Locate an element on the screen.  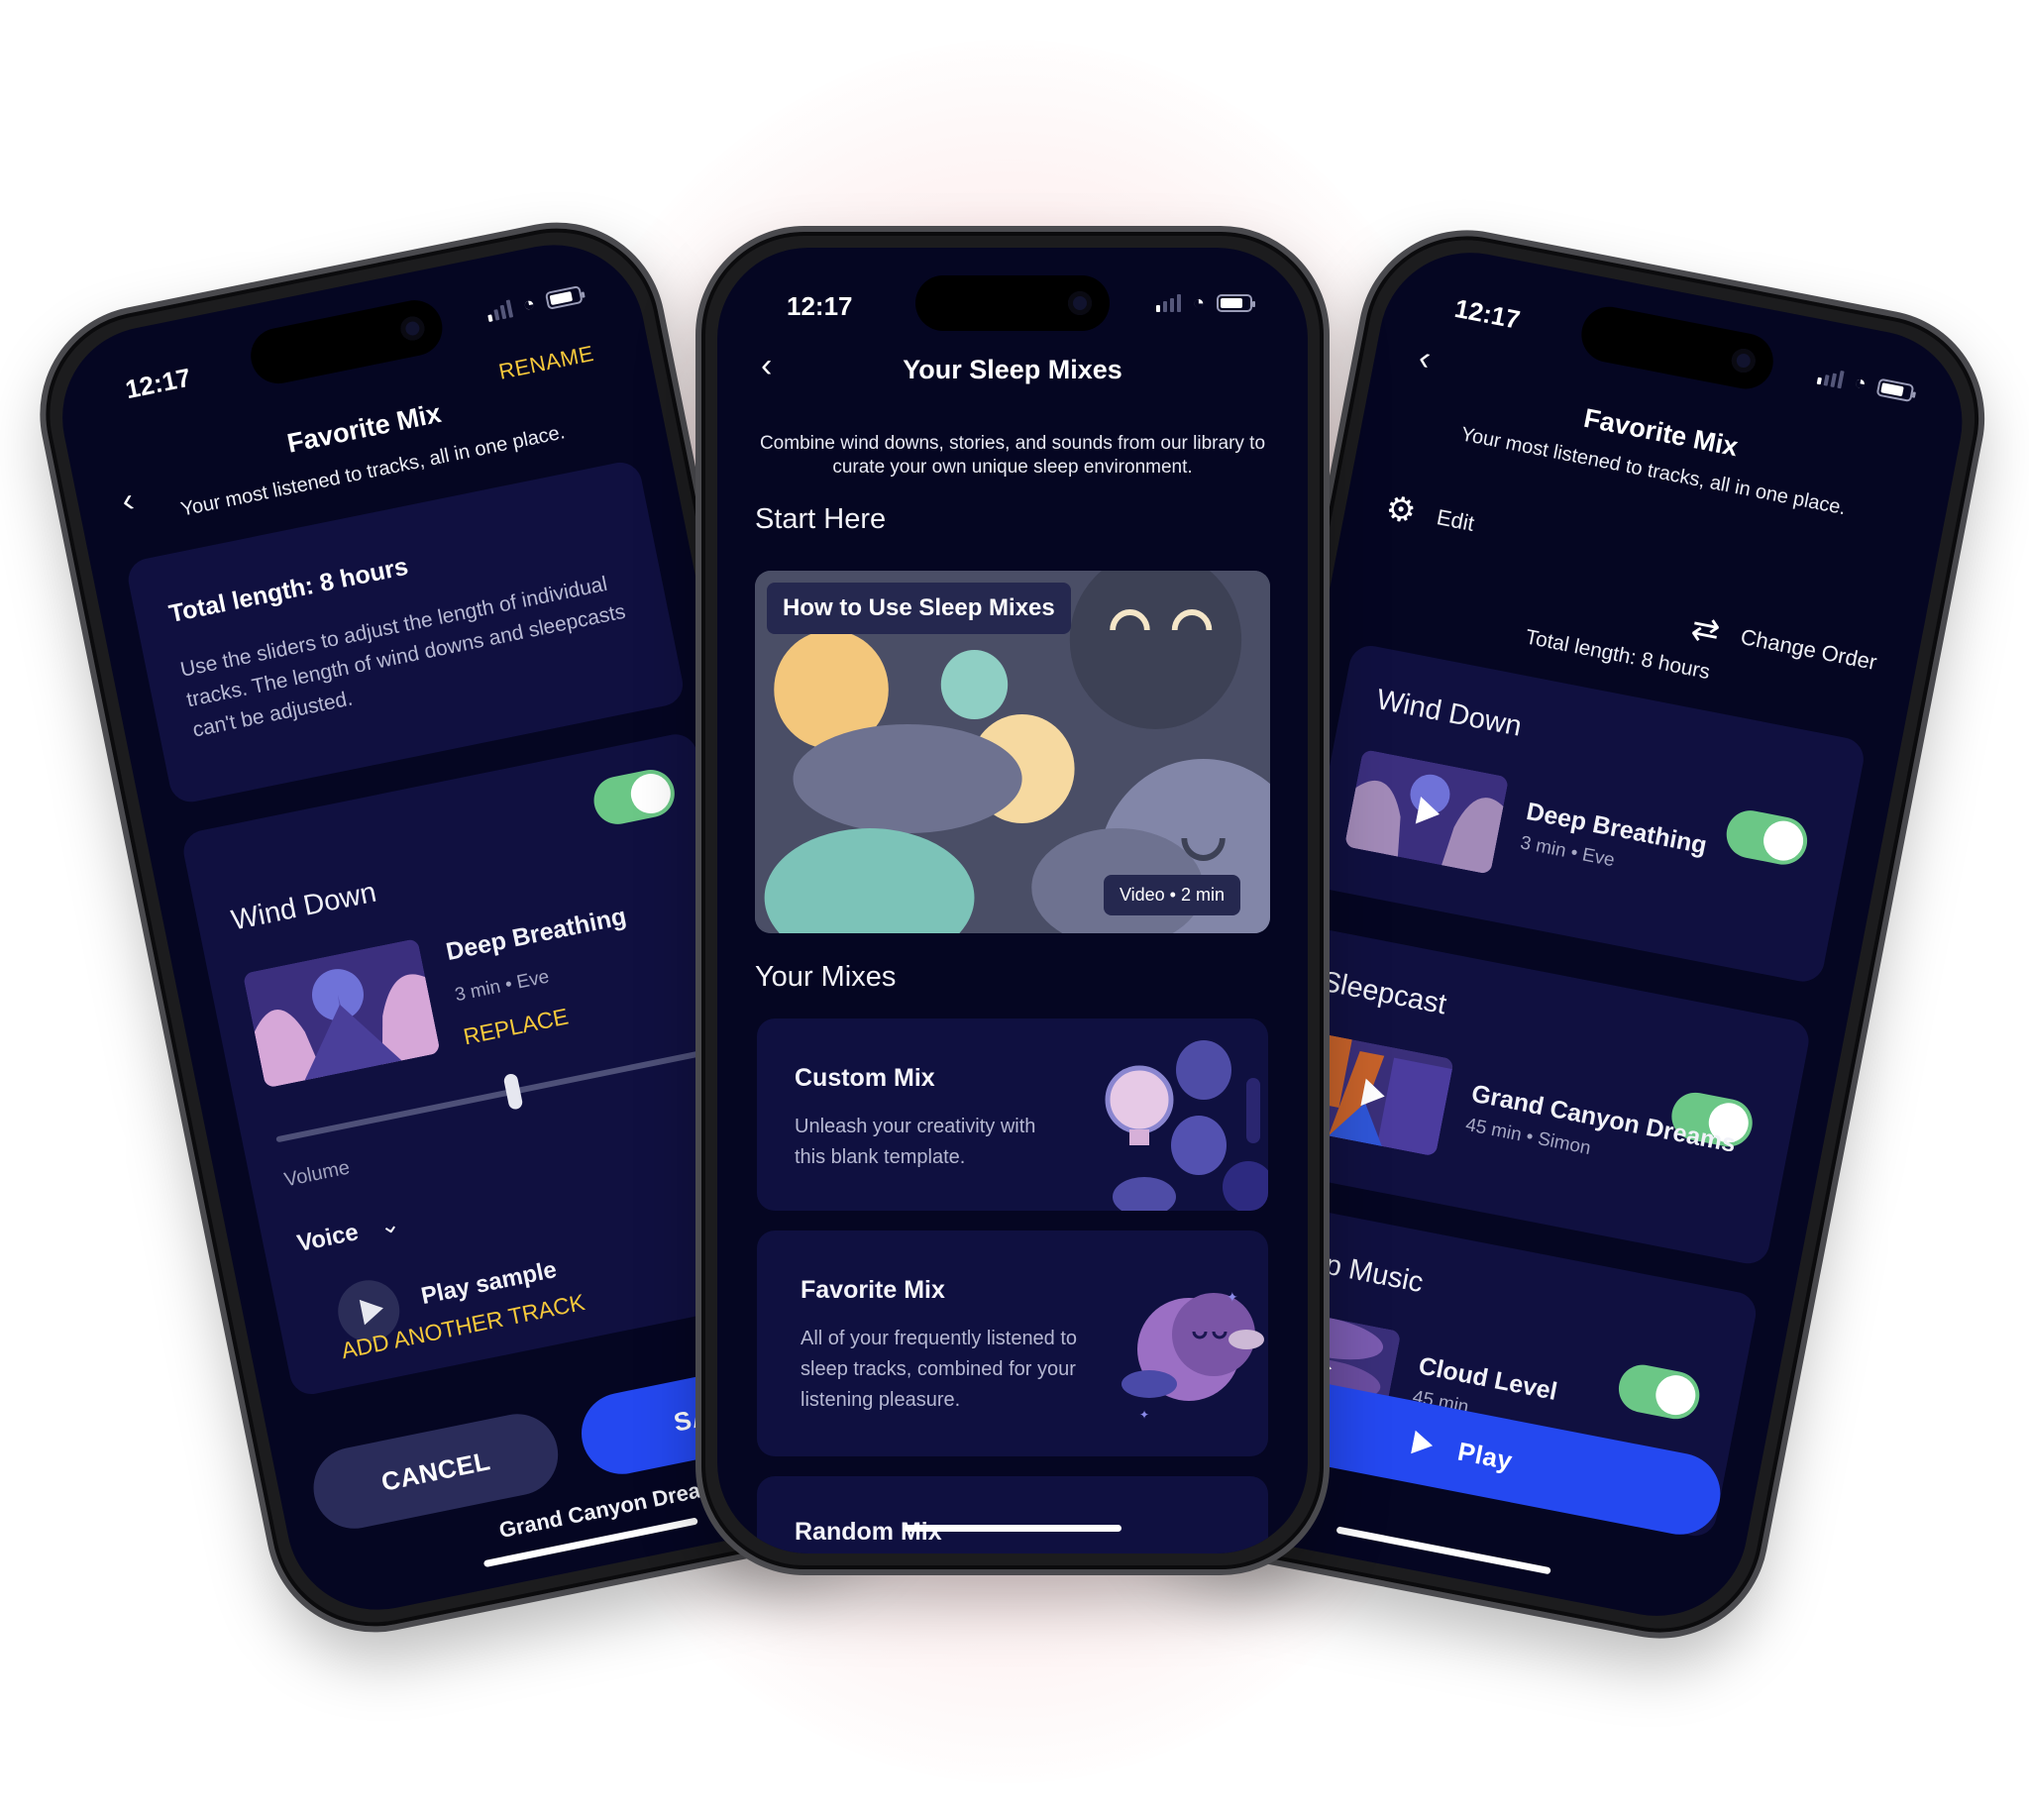
volume-slider-knob is located at coordinates (513, 1091).